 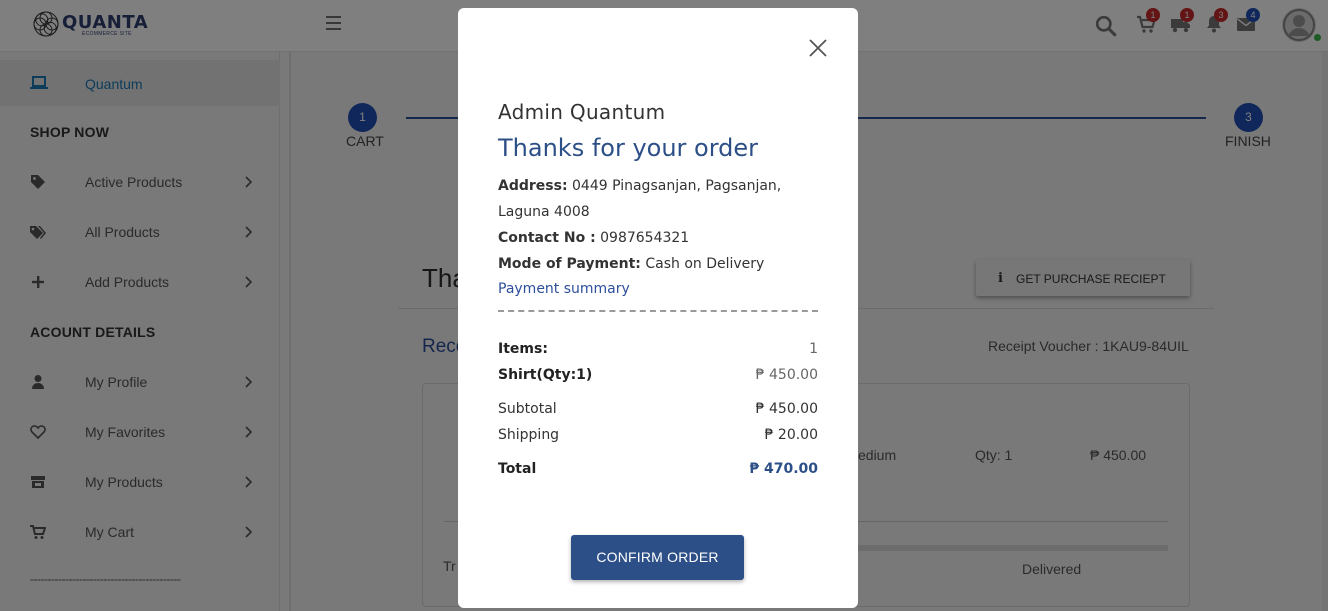 What do you see at coordinates (529, 435) in the screenshot?
I see `shipping-label: Shipping` at bounding box center [529, 435].